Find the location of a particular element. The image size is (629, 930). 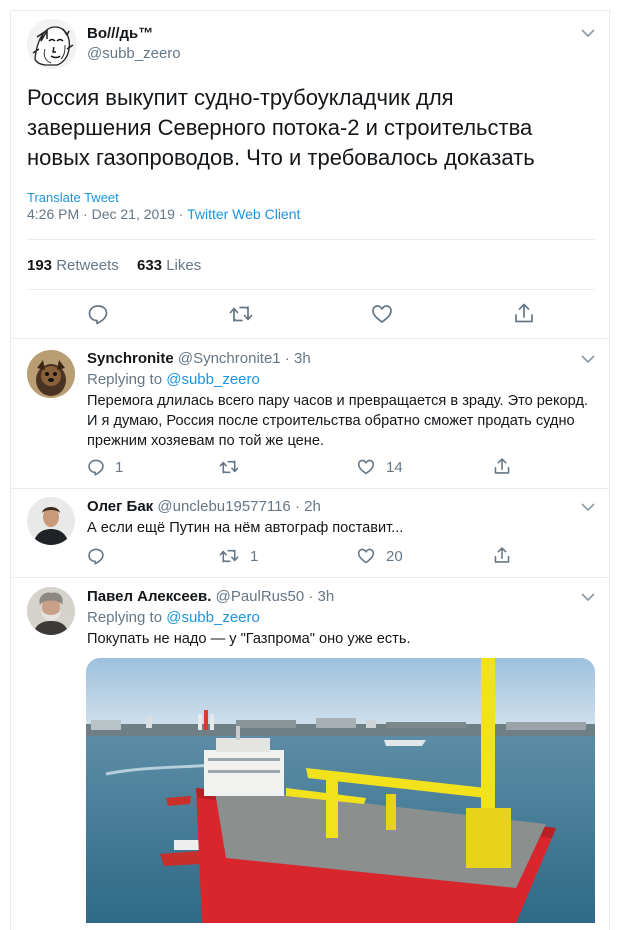

reply-header: Synchronite @Synchronite1 · 3h is located at coordinates (199, 358).